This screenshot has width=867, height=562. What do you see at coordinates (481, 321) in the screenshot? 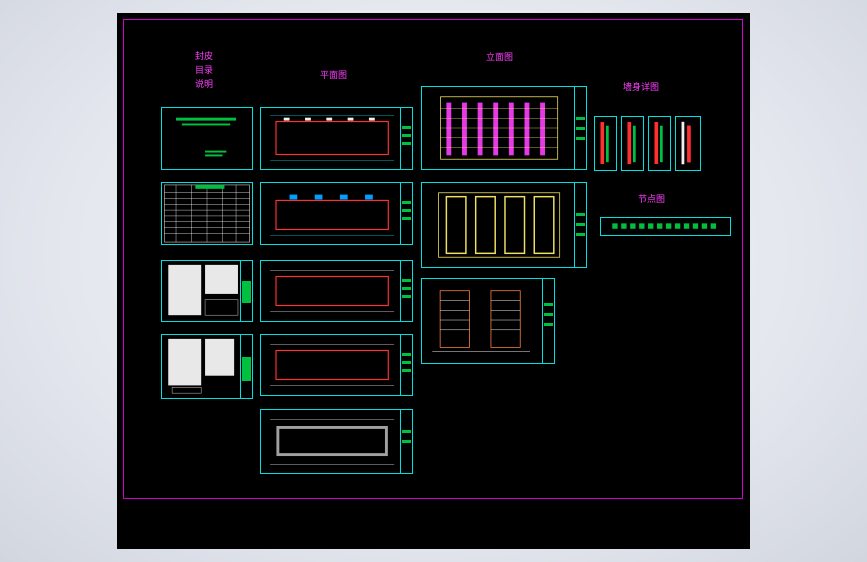
I see `section-drawing` at bounding box center [481, 321].